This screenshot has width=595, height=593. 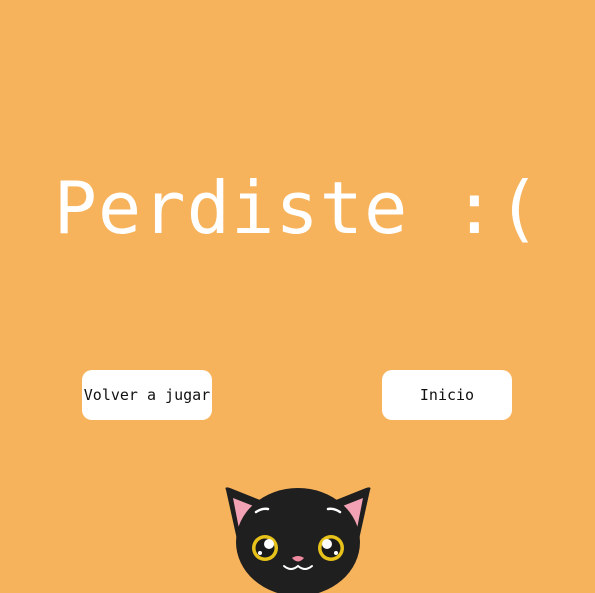 I want to click on home-button: Inicio, so click(x=447, y=395).